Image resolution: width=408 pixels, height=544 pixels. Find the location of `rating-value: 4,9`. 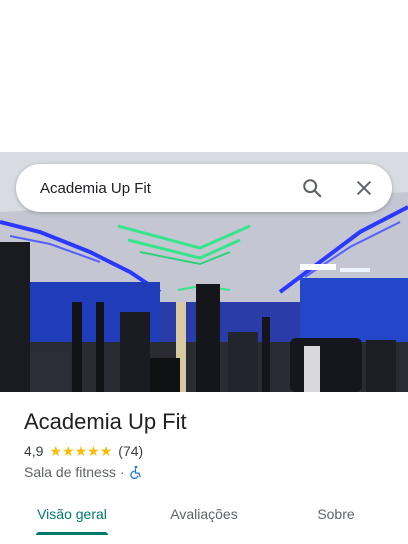

rating-value: 4,9 is located at coordinates (34, 451).